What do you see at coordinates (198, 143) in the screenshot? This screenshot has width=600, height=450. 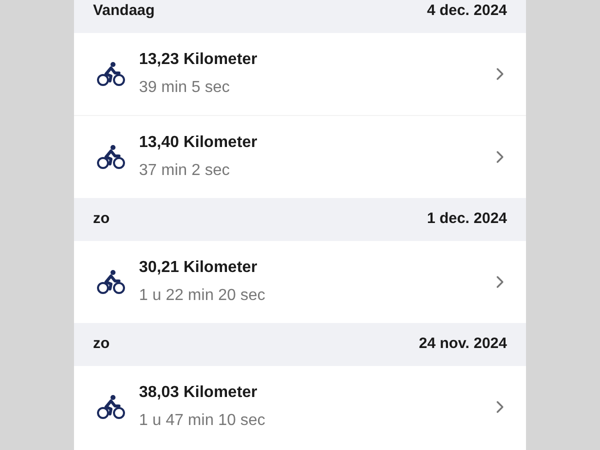 I see `ride-distance: 13,40 Kilometer` at bounding box center [198, 143].